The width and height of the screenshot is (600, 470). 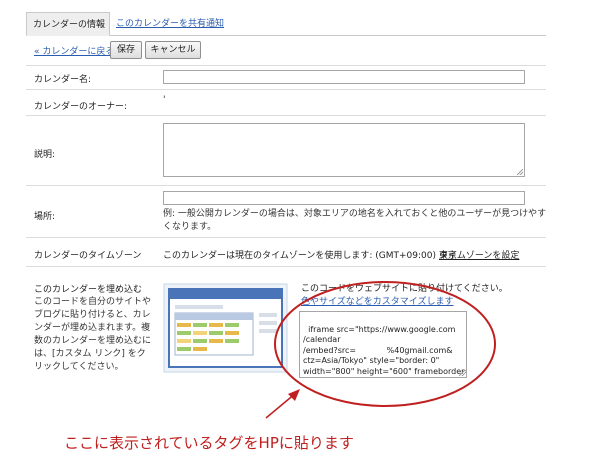 What do you see at coordinates (45, 155) in the screenshot?
I see `description-label: 説明:` at bounding box center [45, 155].